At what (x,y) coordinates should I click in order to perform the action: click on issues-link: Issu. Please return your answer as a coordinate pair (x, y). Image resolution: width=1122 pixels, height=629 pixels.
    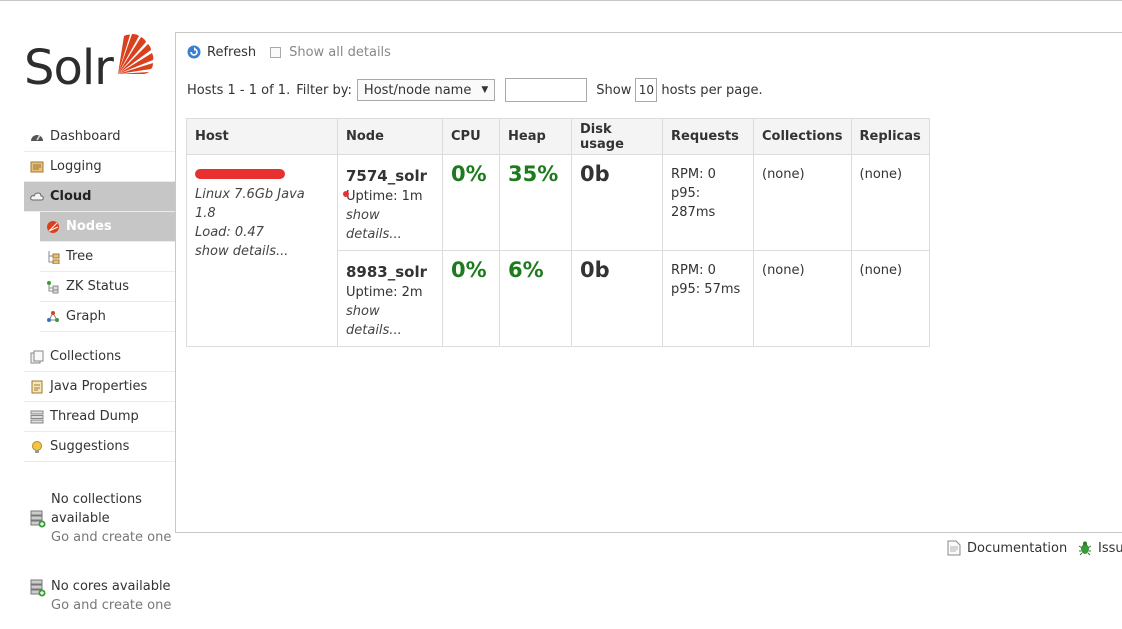
    Looking at the image, I should click on (1100, 548).